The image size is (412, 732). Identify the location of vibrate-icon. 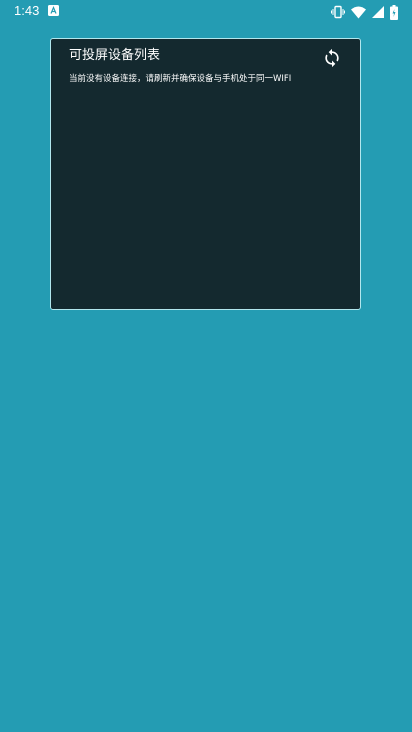
(338, 12).